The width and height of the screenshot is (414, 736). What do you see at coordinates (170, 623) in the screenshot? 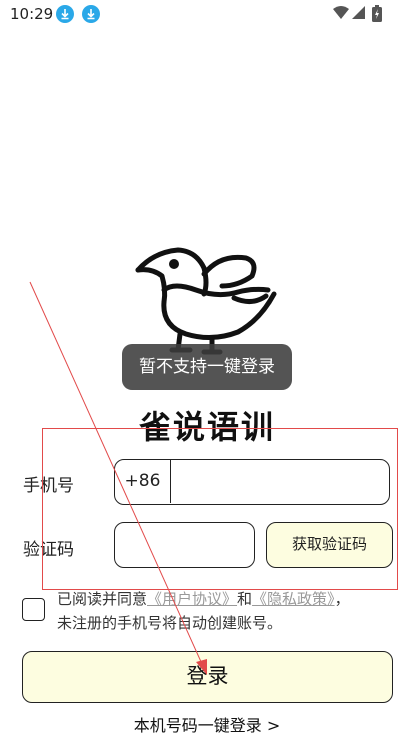
I see `agreement-note: 未注册的手机号将自动创建账号。` at bounding box center [170, 623].